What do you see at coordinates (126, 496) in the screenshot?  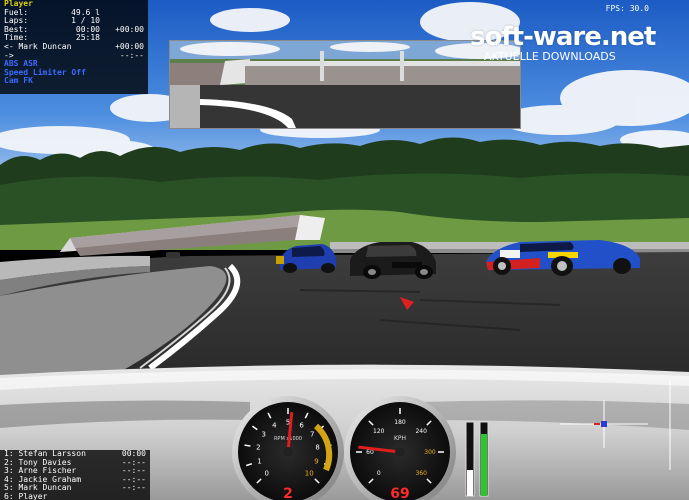 I see `standing-time` at bounding box center [126, 496].